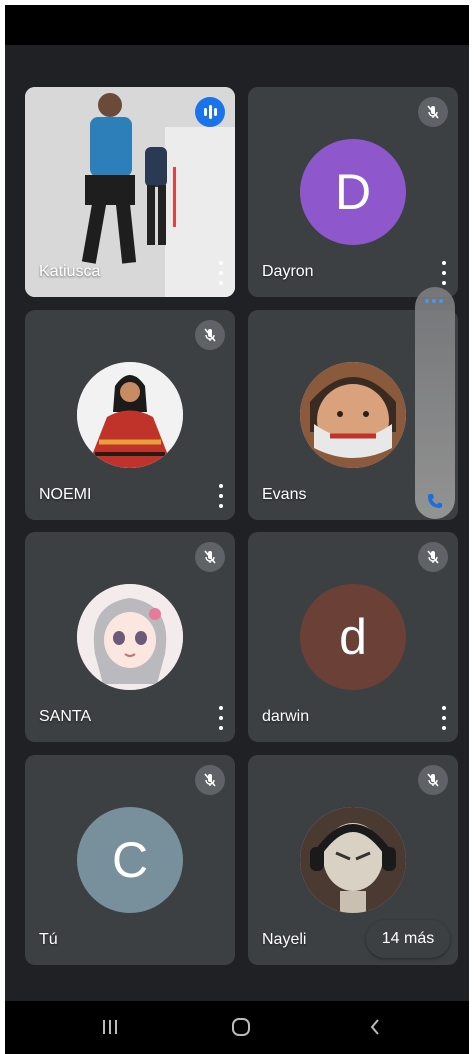 The width and height of the screenshot is (474, 1054). I want to click on avatar: d, so click(353, 637).